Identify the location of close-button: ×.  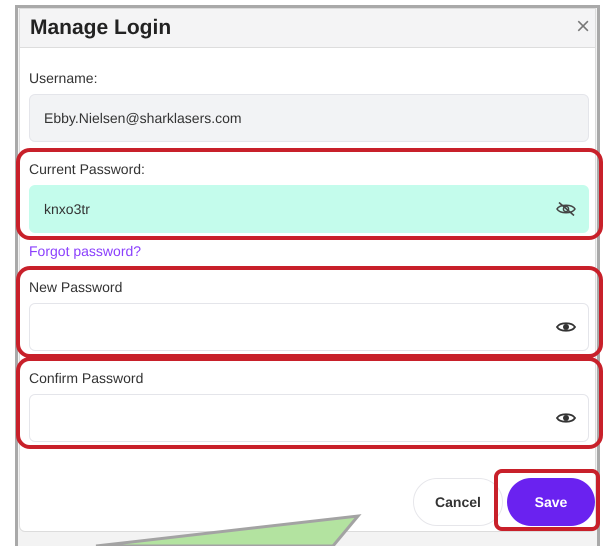
(583, 26).